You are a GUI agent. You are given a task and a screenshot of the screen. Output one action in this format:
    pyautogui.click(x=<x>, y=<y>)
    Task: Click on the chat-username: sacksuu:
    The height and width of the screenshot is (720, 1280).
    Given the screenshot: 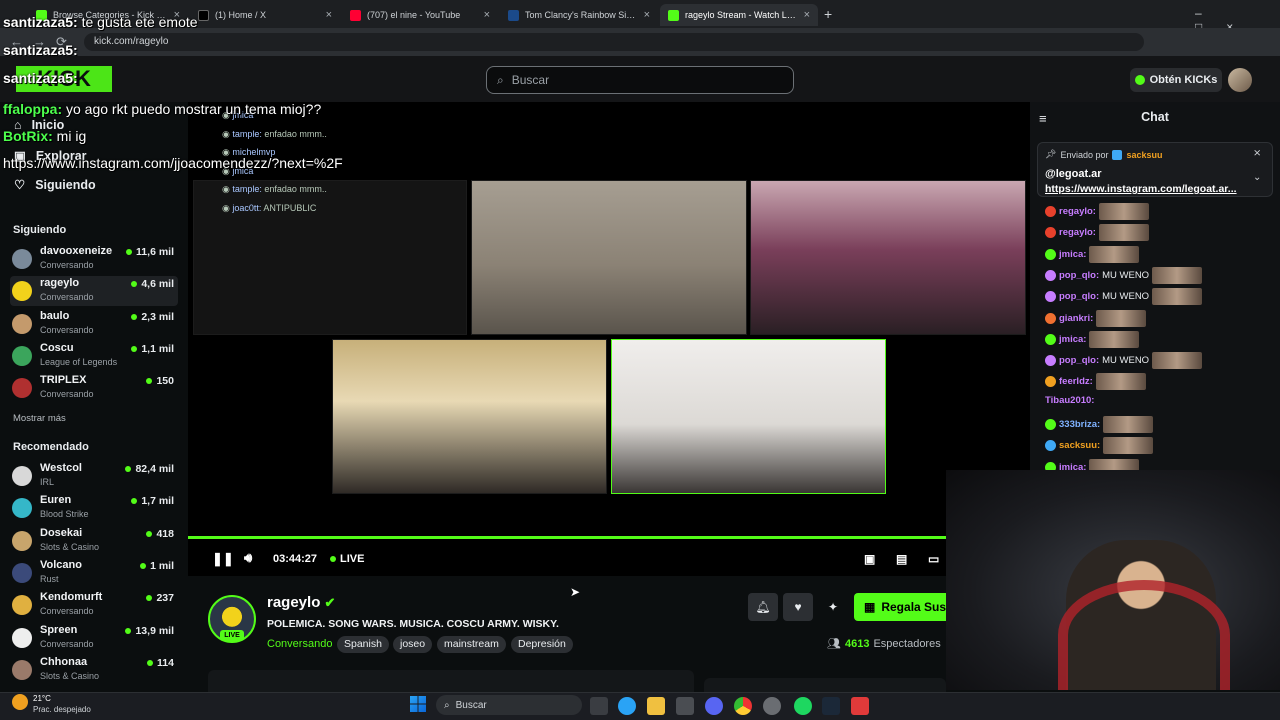 What is the action you would take?
    pyautogui.click(x=1079, y=445)
    